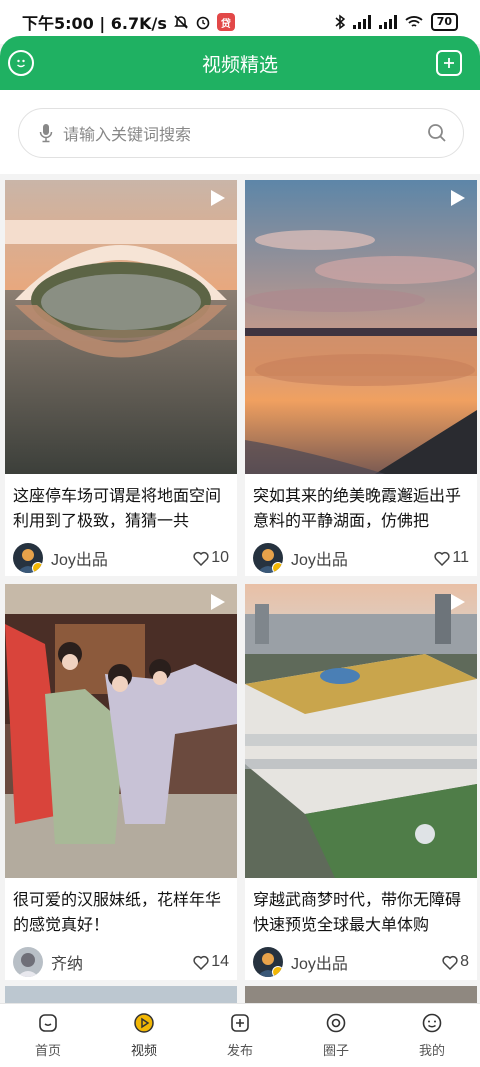 The image size is (480, 1067). I want to click on signal-1-icon, so click(361, 22).